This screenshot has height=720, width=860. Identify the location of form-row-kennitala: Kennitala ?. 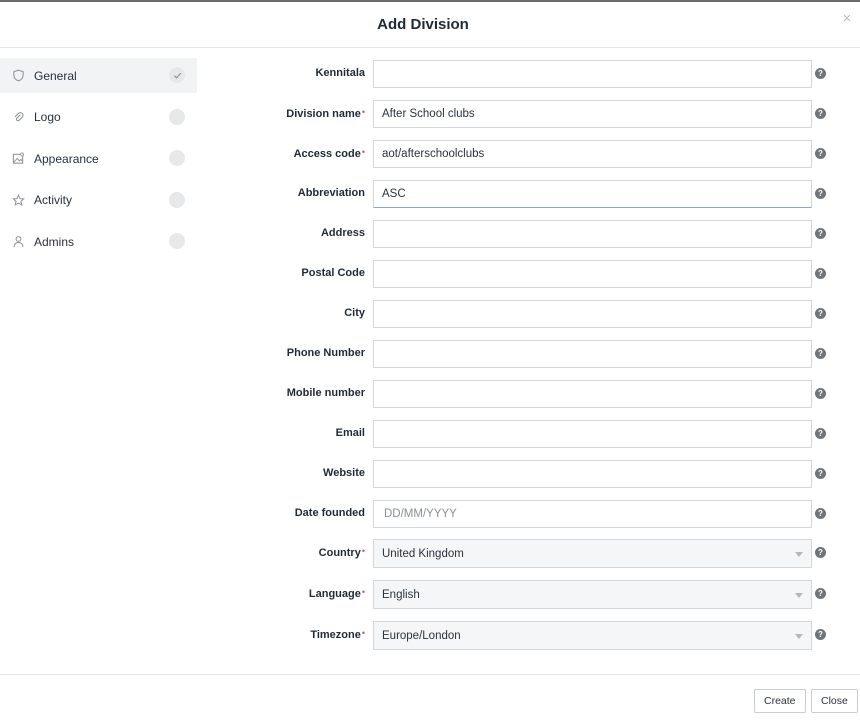
(430, 74).